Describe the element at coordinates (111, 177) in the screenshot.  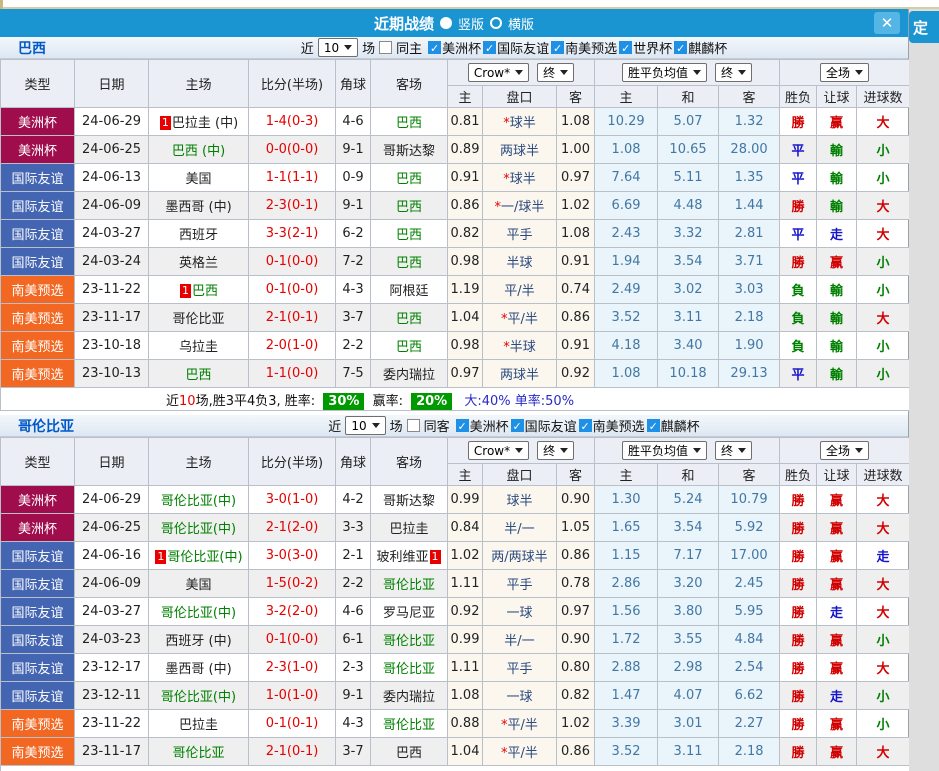
I see `match-date: 24-06-13` at that location.